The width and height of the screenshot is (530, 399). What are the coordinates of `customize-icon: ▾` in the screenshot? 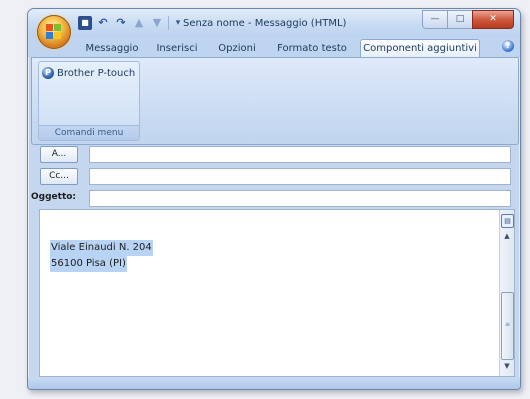 It's located at (178, 23).